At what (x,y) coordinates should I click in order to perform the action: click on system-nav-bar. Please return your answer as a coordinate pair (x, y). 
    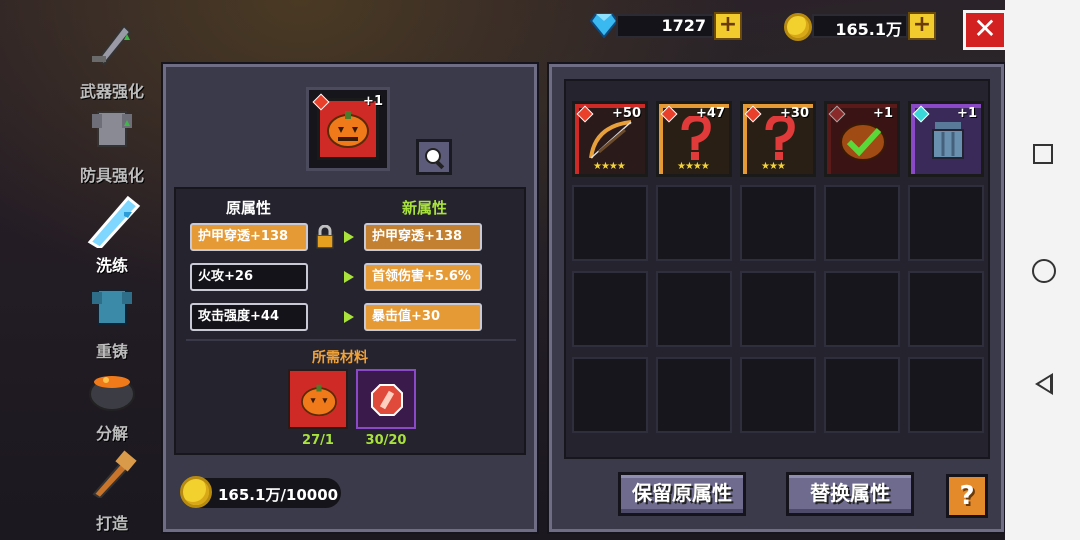
    Looking at the image, I should click on (1042, 270).